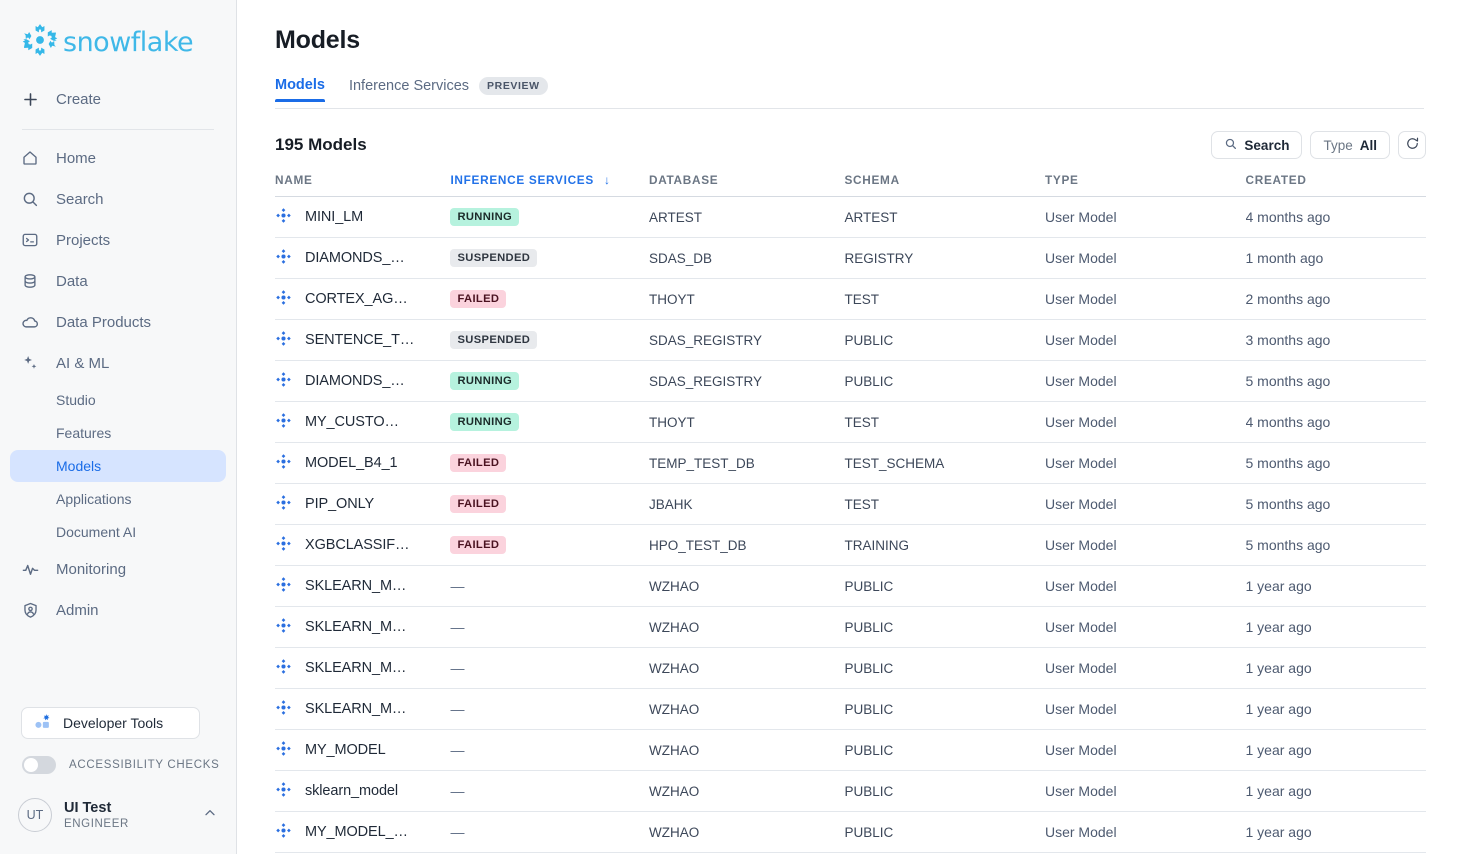 The height and width of the screenshot is (854, 1462). What do you see at coordinates (118, 400) in the screenshot?
I see `sidebar-item-studio: Studio` at bounding box center [118, 400].